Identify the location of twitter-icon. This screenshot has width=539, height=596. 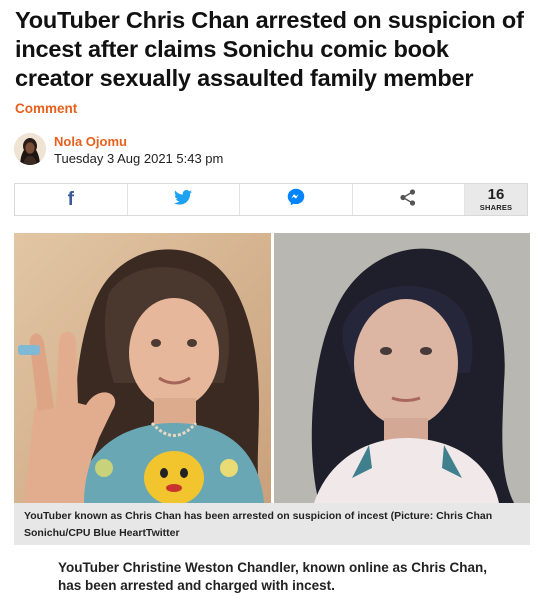
(183, 199).